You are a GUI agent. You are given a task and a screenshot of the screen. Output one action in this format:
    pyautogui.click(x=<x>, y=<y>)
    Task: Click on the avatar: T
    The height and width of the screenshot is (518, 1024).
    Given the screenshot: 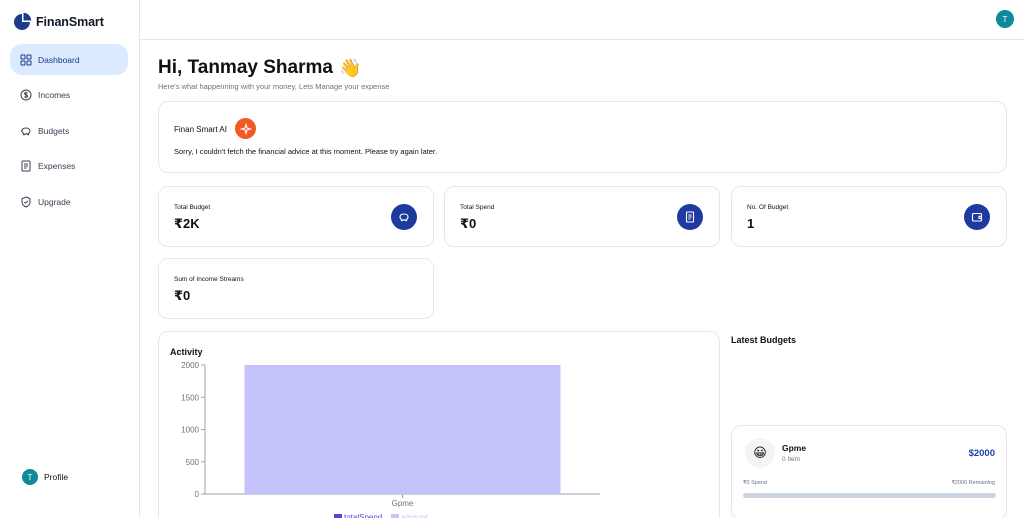 What is the action you would take?
    pyautogui.click(x=30, y=477)
    